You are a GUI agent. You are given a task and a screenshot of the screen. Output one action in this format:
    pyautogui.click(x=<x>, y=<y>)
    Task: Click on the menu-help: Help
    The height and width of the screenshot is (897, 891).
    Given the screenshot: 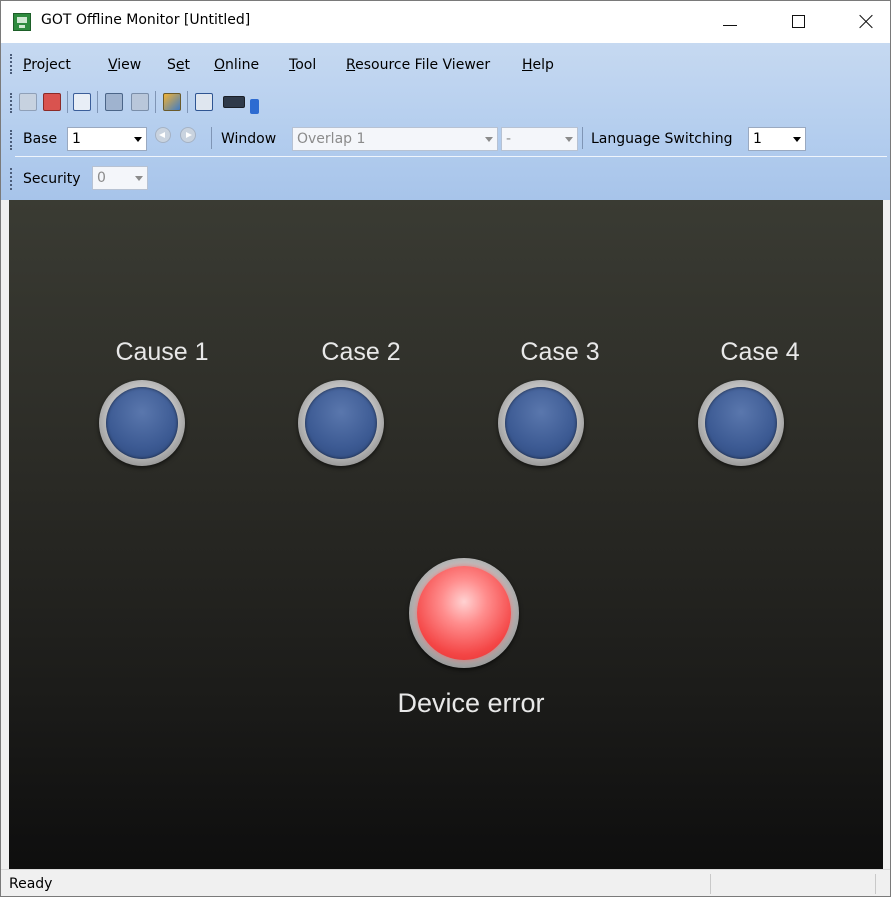 What is the action you would take?
    pyautogui.click(x=538, y=65)
    